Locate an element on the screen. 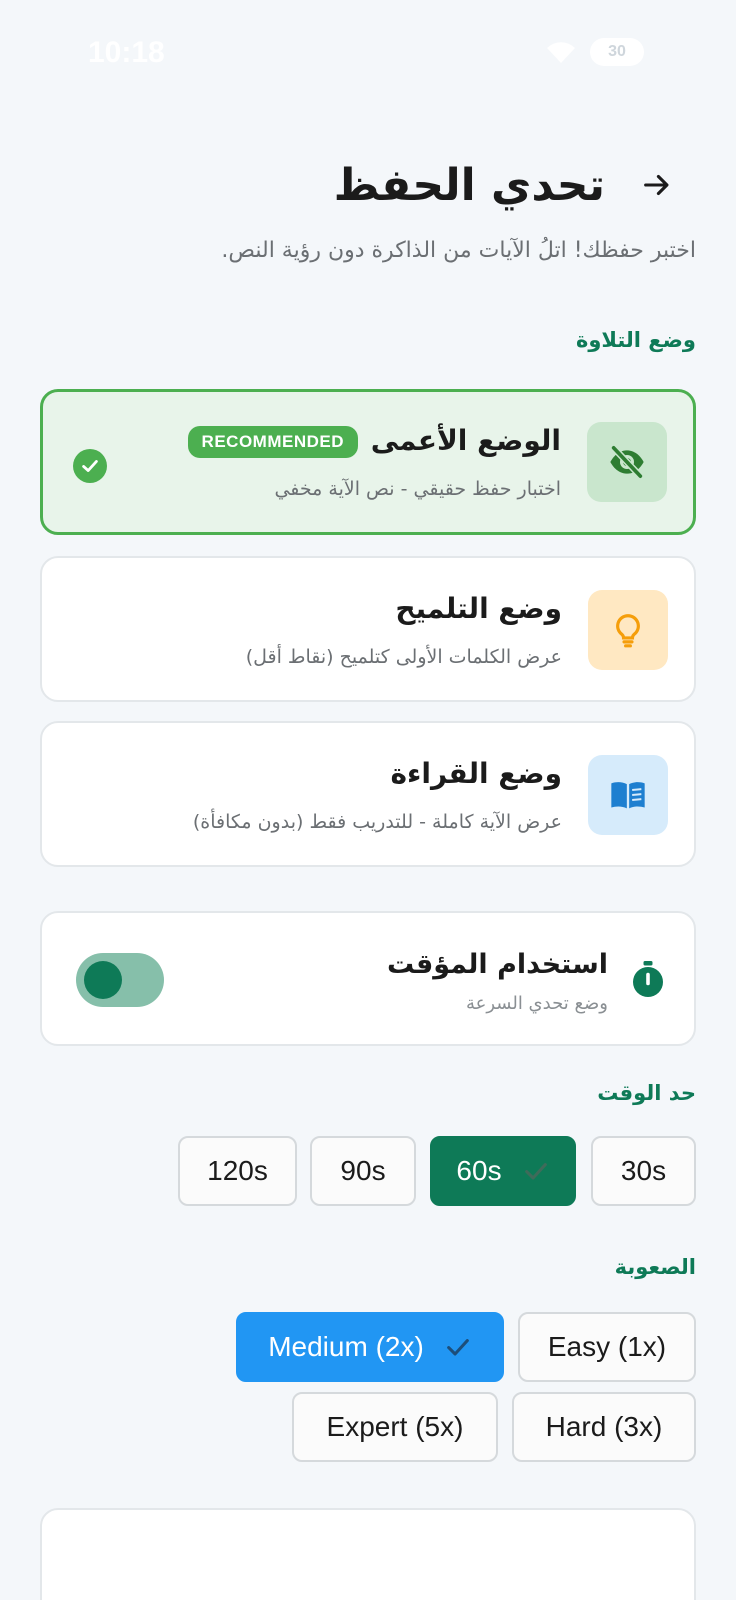 This screenshot has width=736, height=1600. book-icon is located at coordinates (628, 795).